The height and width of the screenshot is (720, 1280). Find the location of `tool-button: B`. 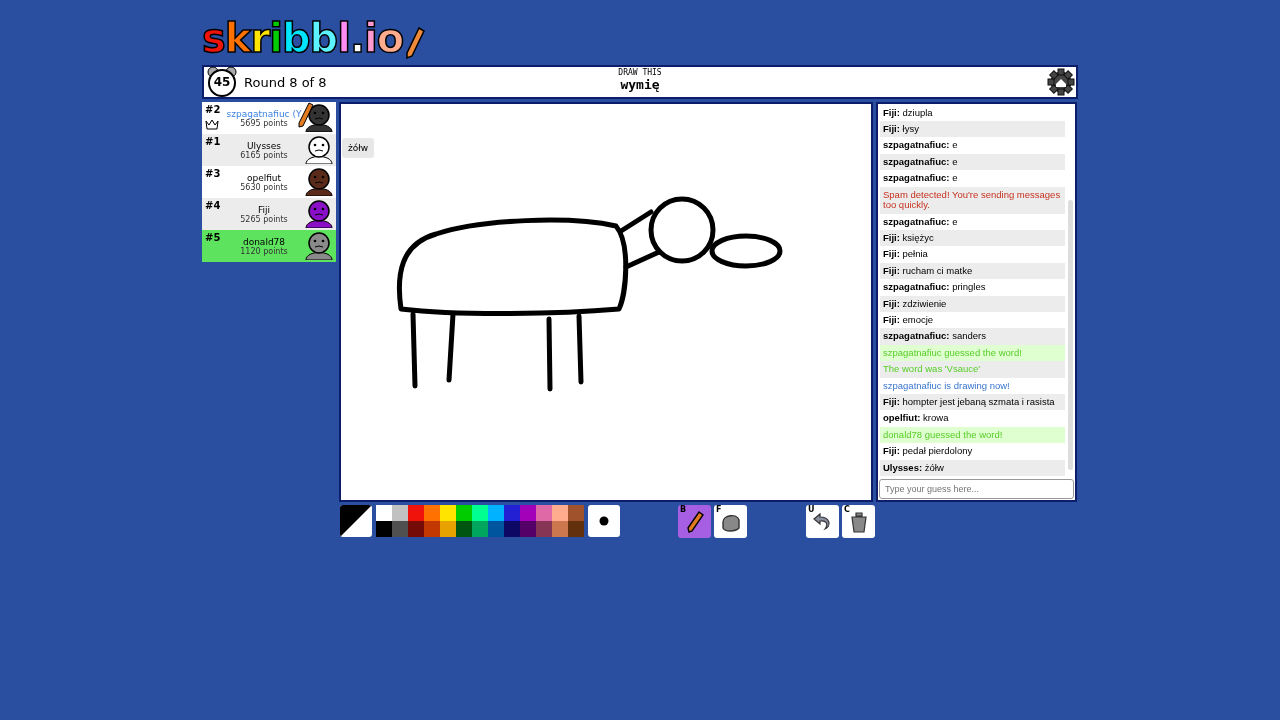

tool-button: B is located at coordinates (694, 521).